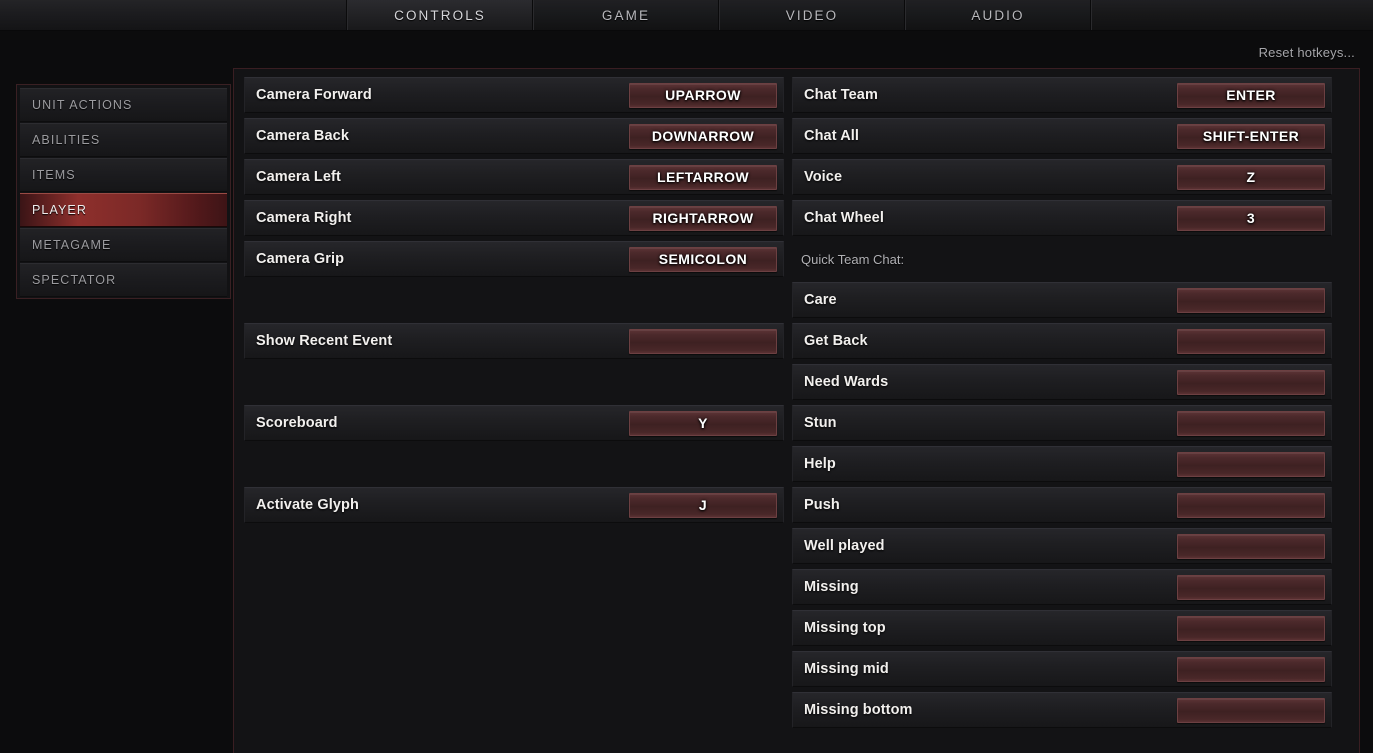 The height and width of the screenshot is (753, 1373). I want to click on bind-label-camera-right: Camera Right, so click(304, 218).